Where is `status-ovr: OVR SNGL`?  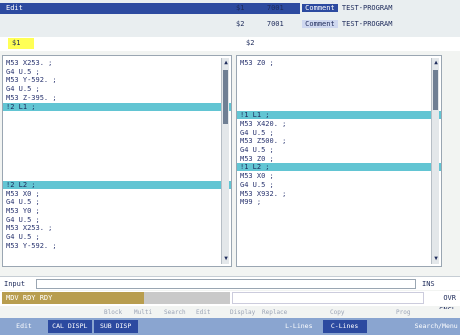 status-ovr: OVR SNGL is located at coordinates (447, 304).